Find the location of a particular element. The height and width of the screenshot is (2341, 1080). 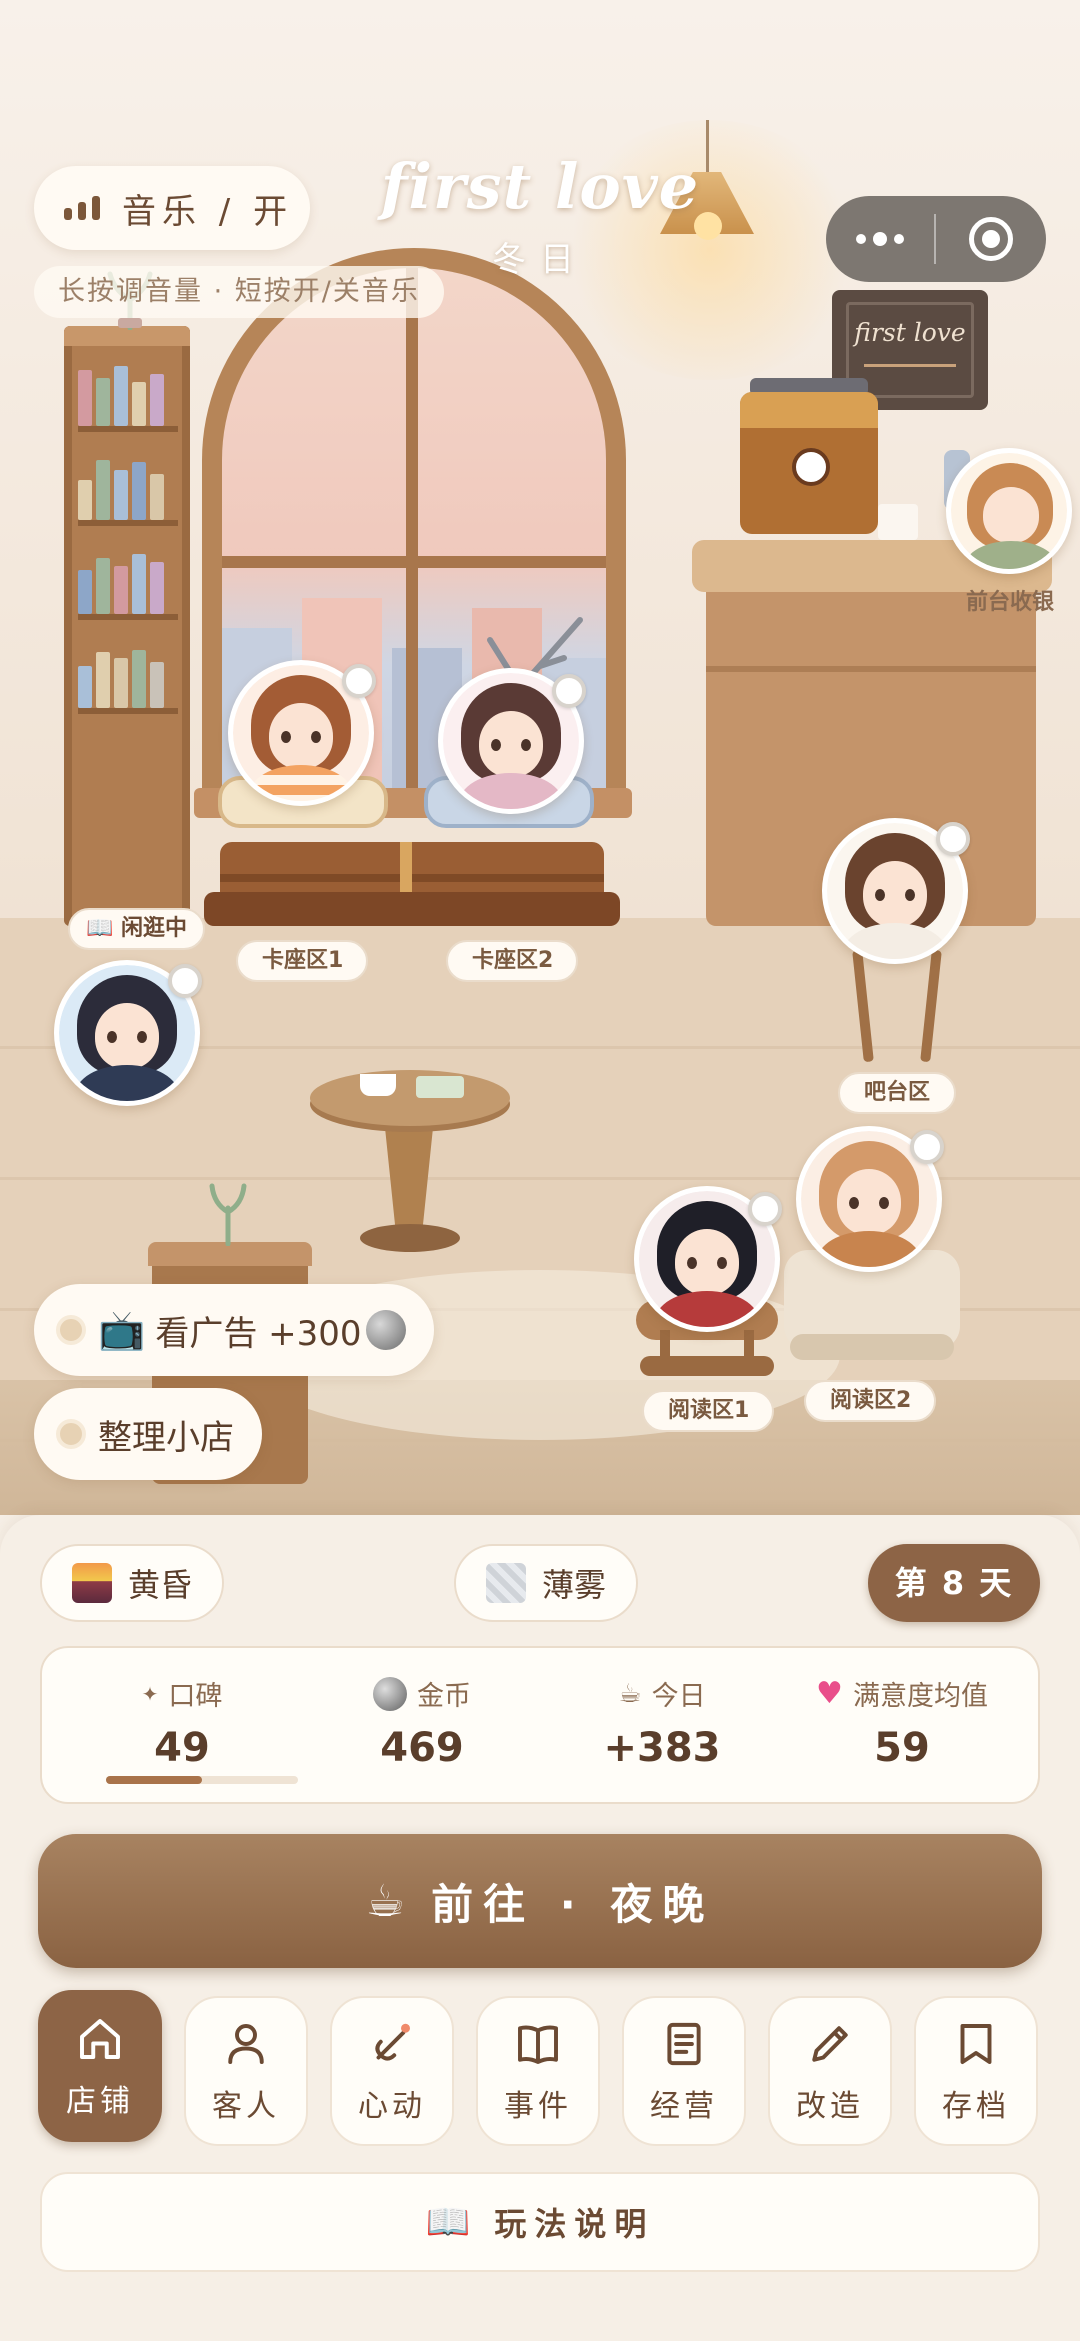

miniprogram-capsule is located at coordinates (936, 239).